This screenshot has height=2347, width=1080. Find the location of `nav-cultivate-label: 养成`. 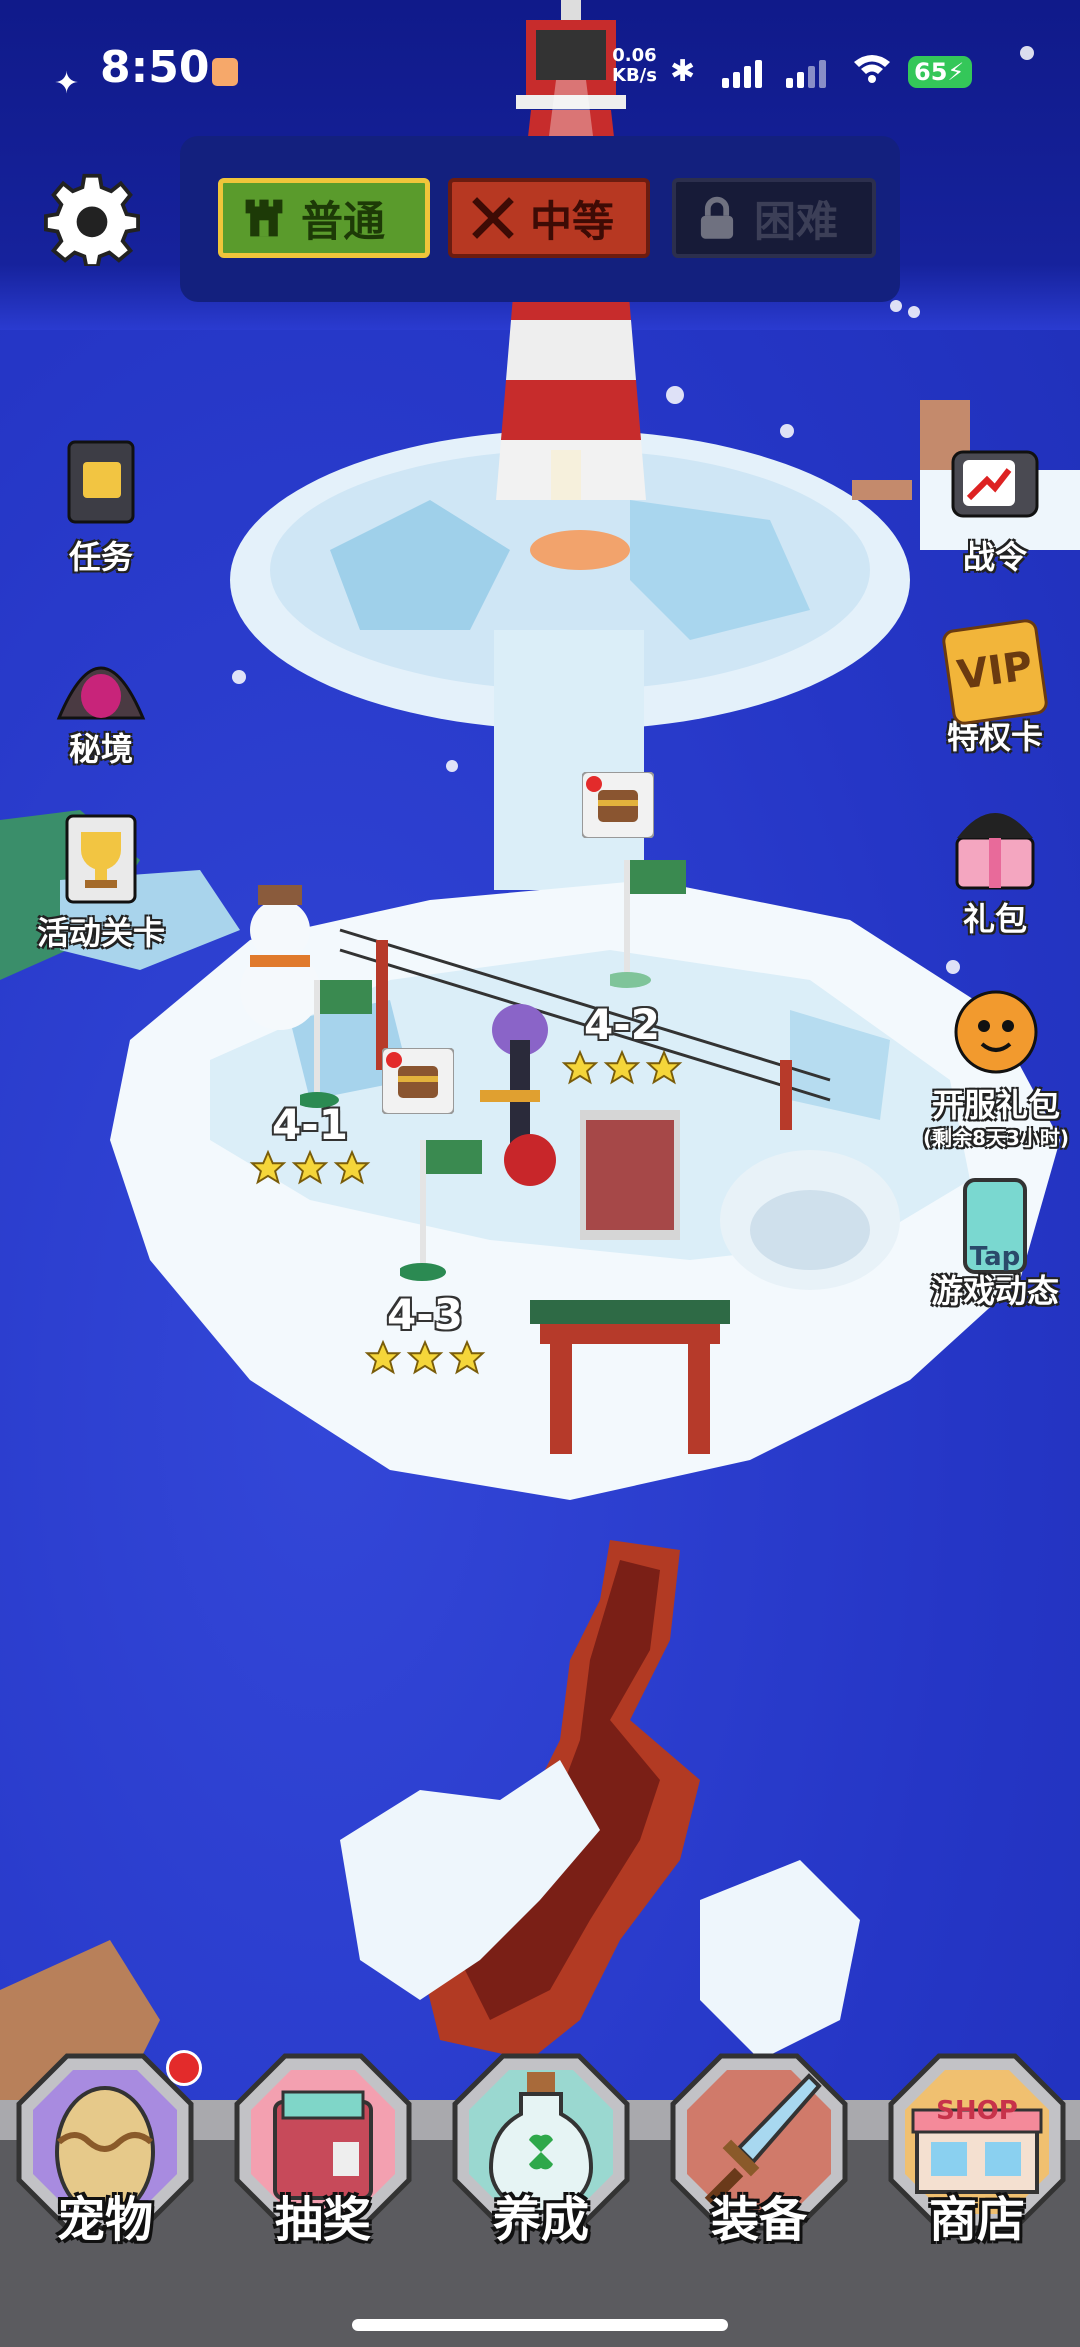

nav-cultivate-label: 养成 is located at coordinates (540, 2220).